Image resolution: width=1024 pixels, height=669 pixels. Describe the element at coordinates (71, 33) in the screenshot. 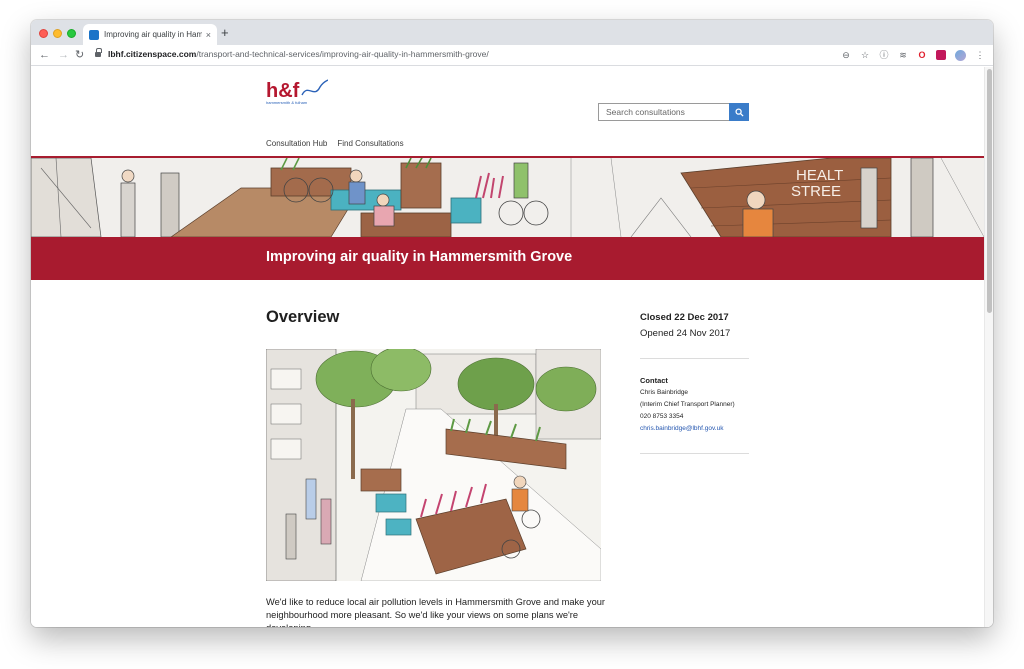

I see `zoom-window-button` at that location.